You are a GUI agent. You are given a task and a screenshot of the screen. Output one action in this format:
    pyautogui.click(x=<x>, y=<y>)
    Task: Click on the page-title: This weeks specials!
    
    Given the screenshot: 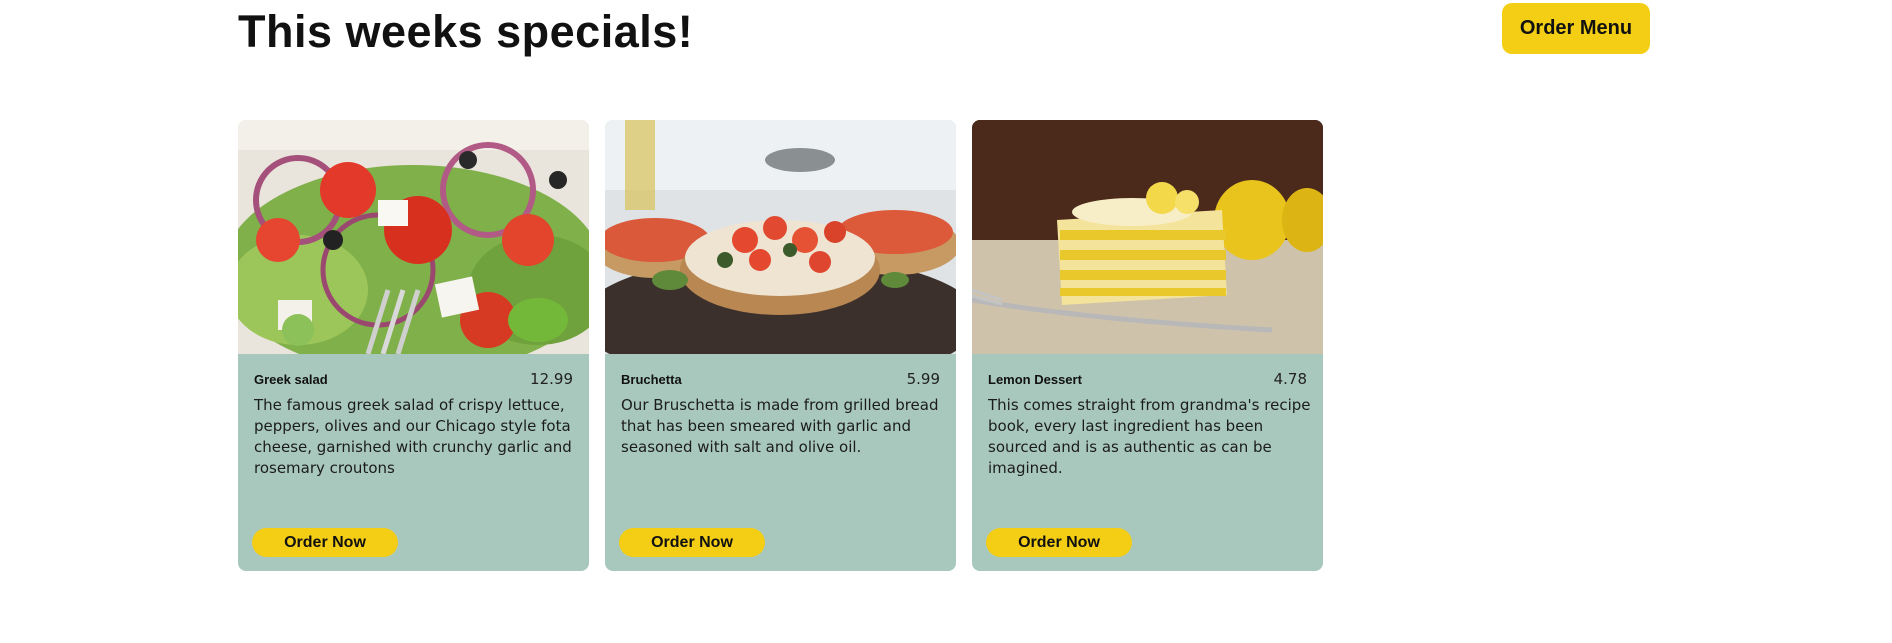 What is the action you would take?
    pyautogui.click(x=466, y=31)
    